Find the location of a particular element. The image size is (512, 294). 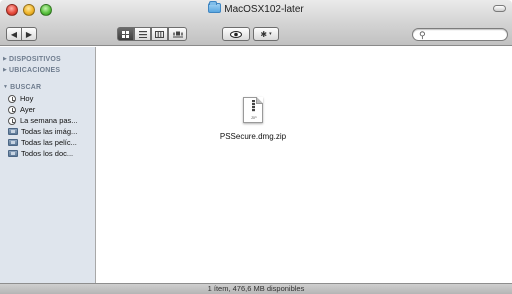

view-coverflow-mode-button is located at coordinates (177, 34).